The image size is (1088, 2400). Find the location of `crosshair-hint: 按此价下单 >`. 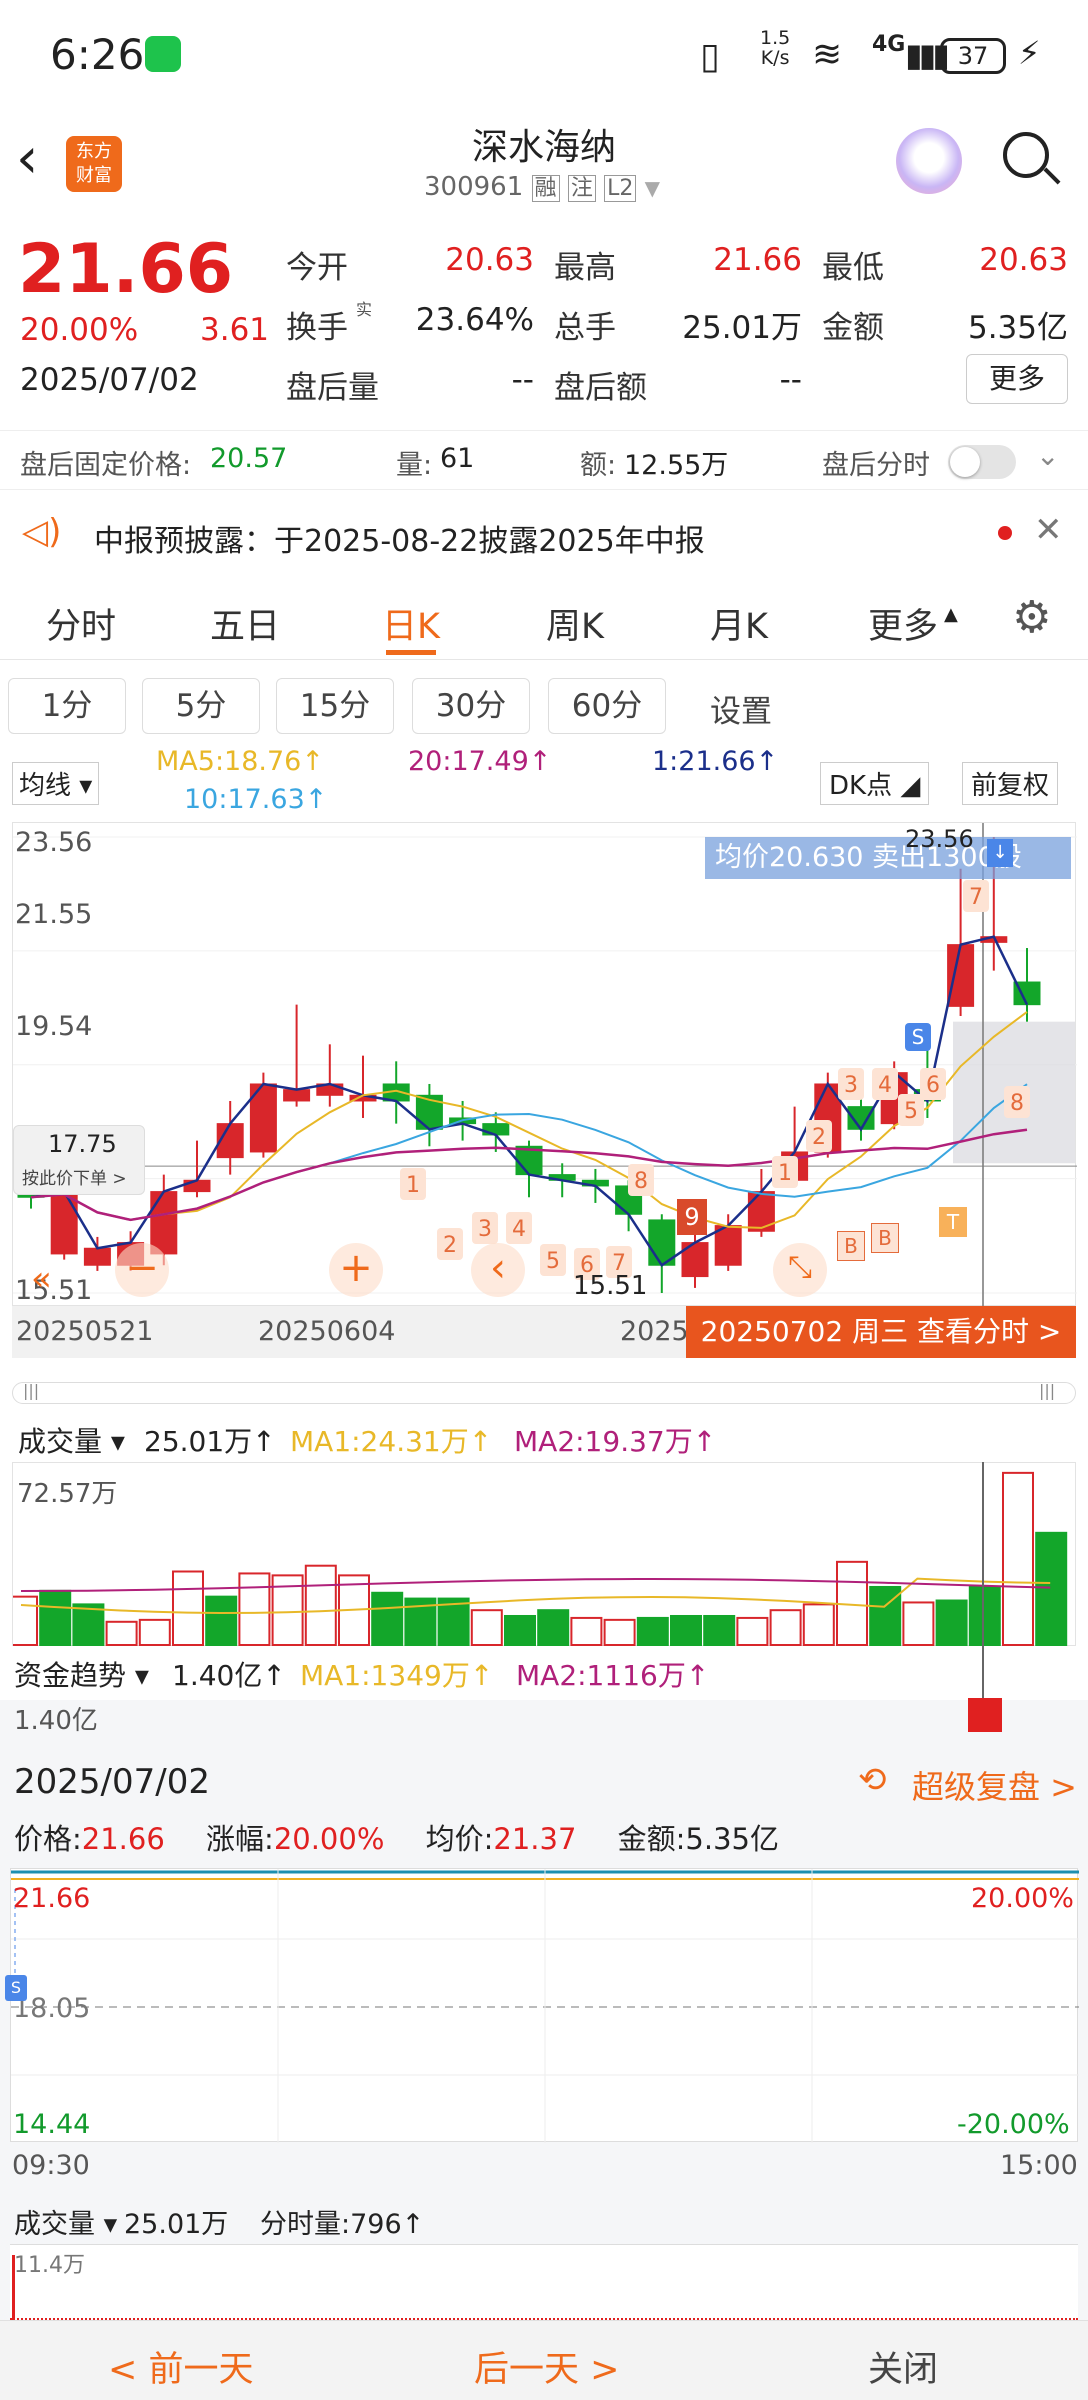

crosshair-hint: 按此价下单 > is located at coordinates (74, 1179).